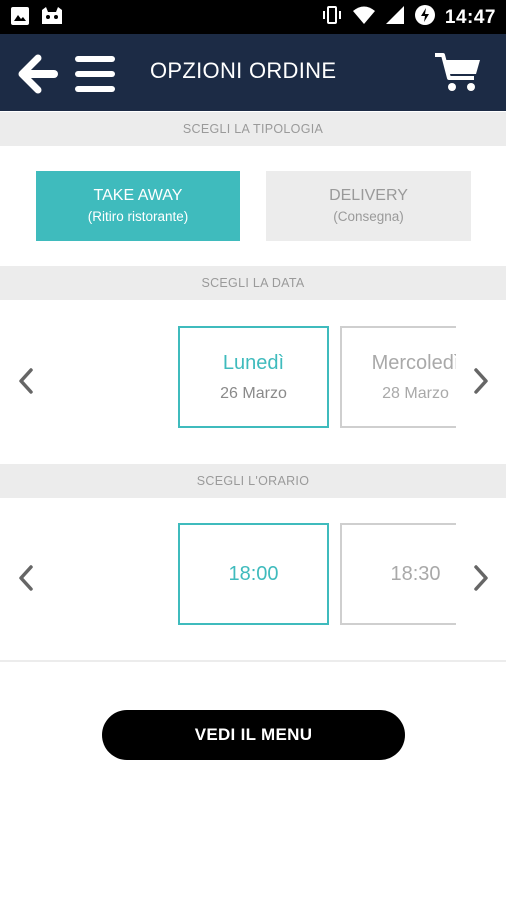  I want to click on status-left-icons, so click(37, 18).